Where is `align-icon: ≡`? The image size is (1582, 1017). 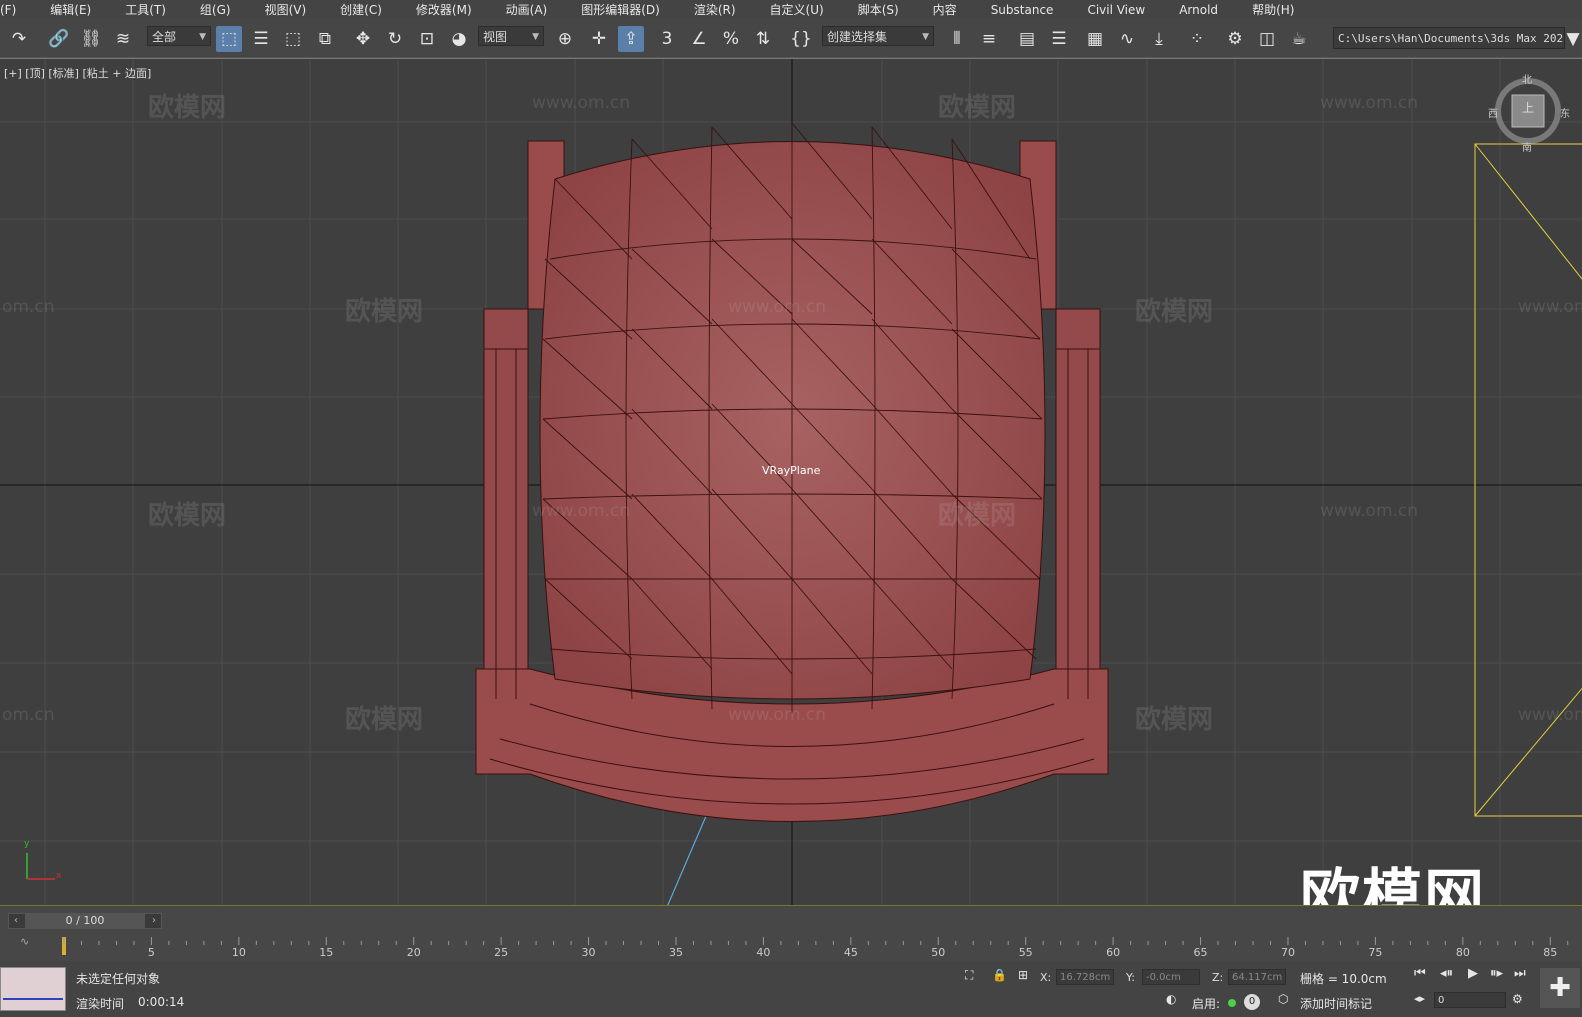 align-icon: ≡ is located at coordinates (989, 39).